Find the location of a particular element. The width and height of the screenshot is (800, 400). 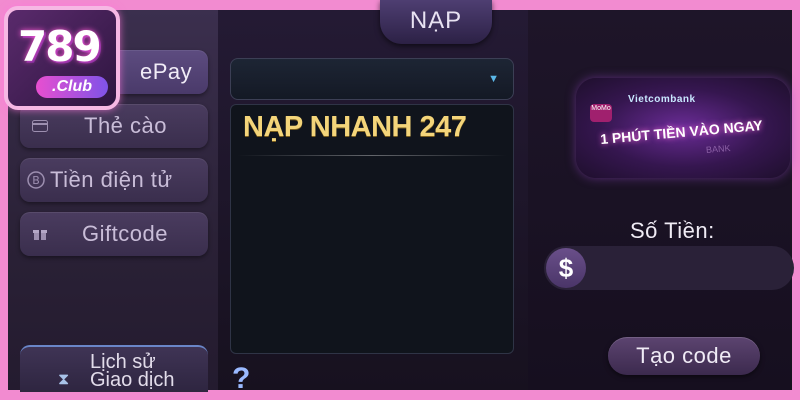

list-divider is located at coordinates (372, 155).